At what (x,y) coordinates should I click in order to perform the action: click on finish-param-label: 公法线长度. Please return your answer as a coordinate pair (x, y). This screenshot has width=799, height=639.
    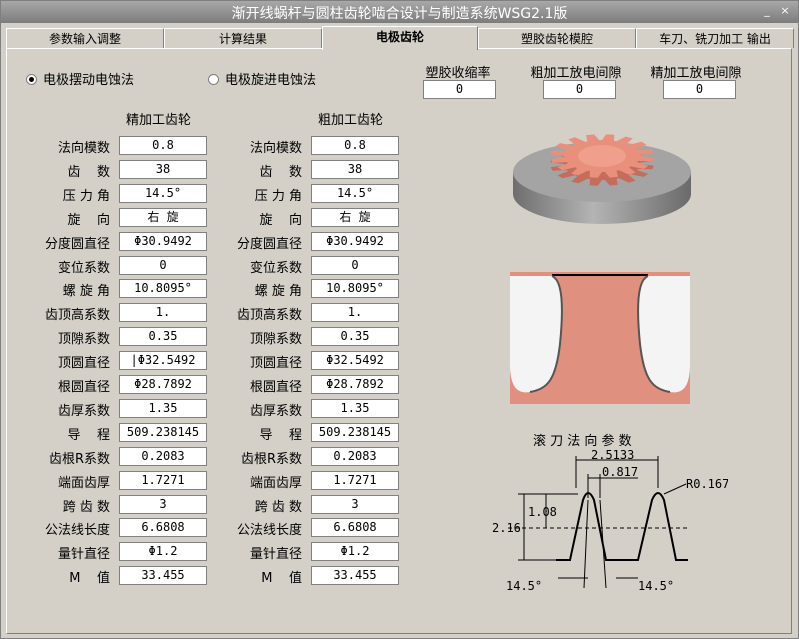
    Looking at the image, I should click on (77, 530).